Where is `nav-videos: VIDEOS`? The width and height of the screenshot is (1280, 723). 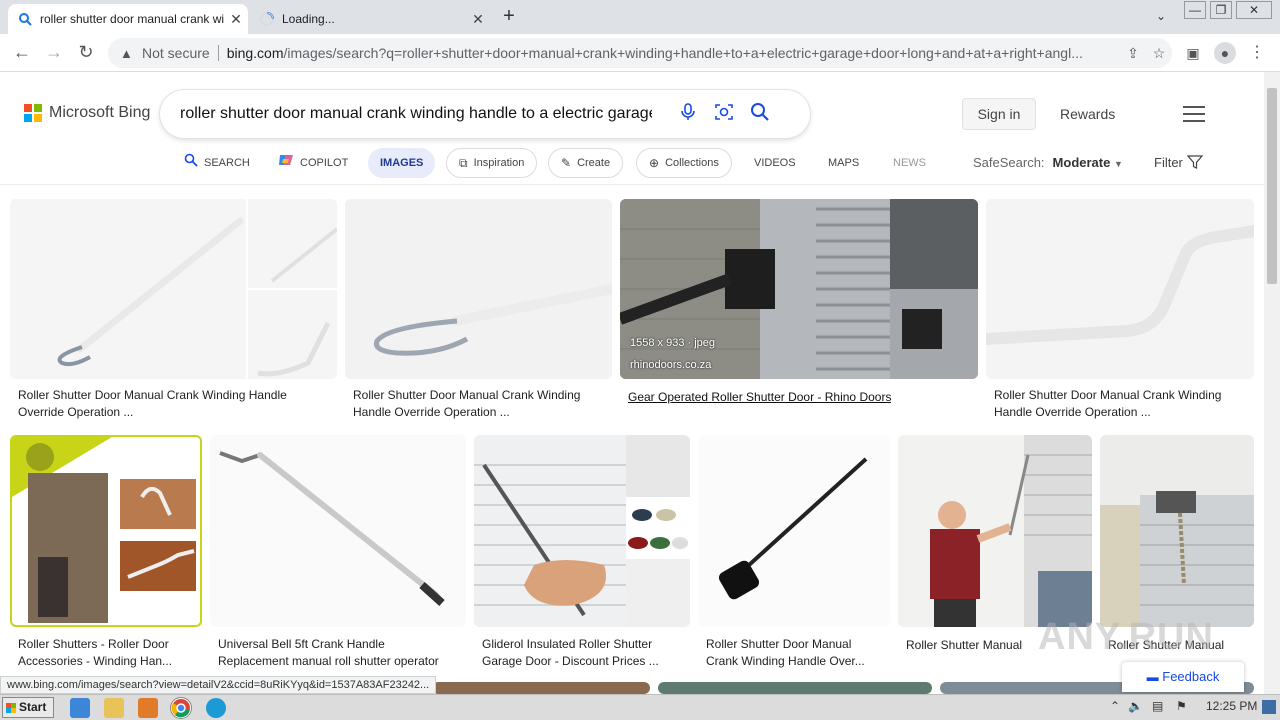
nav-videos: VIDEOS is located at coordinates (775, 163).